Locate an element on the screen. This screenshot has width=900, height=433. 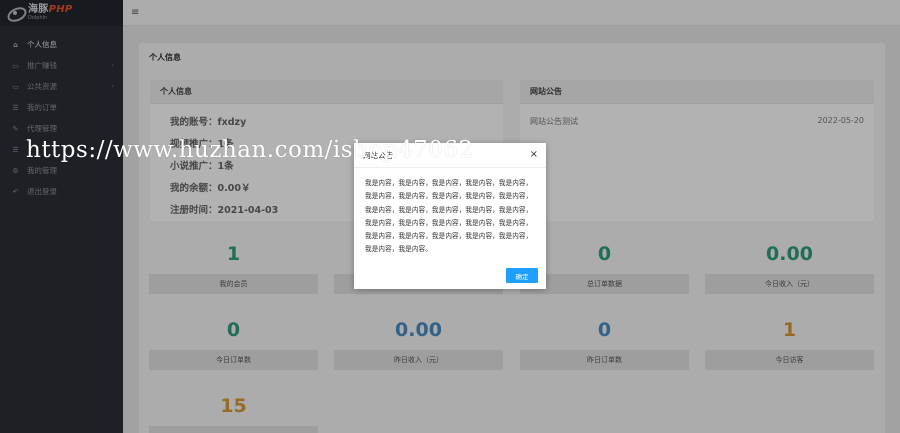
watermark-text: https://www.huzhan.com/ishop47062 is located at coordinates (250, 150).